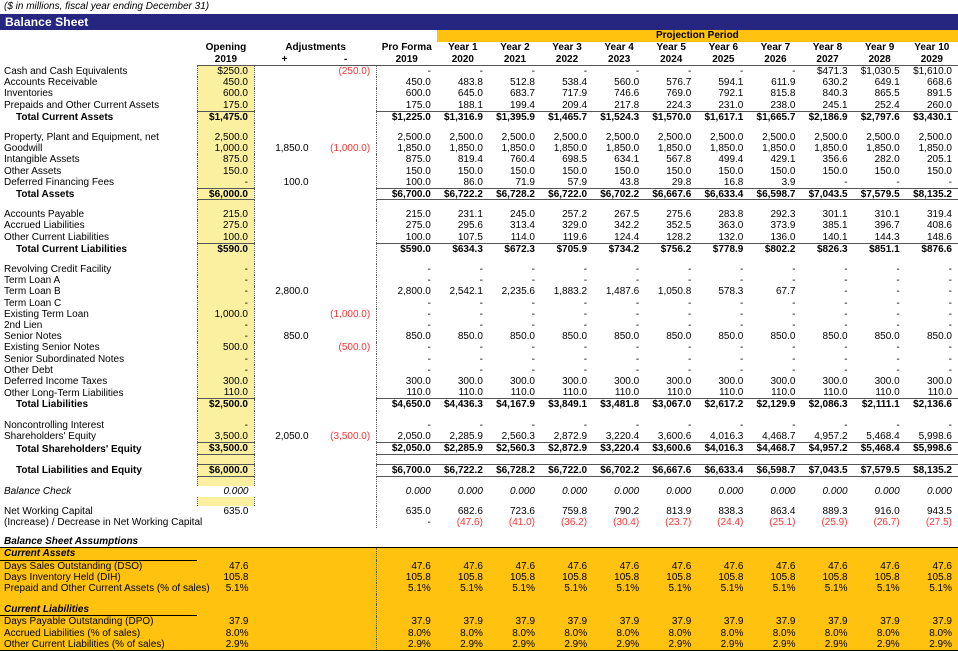 This screenshot has height=651, width=958. Describe the element at coordinates (225, 138) in the screenshot. I see `cell-opening: 2,500.0` at that location.